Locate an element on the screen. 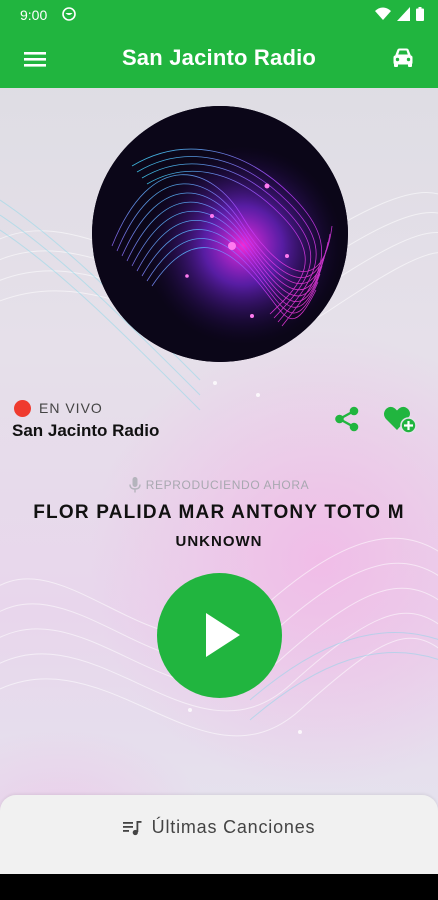 The width and height of the screenshot is (438, 900). live-label: EN VIVO is located at coordinates (71, 408).